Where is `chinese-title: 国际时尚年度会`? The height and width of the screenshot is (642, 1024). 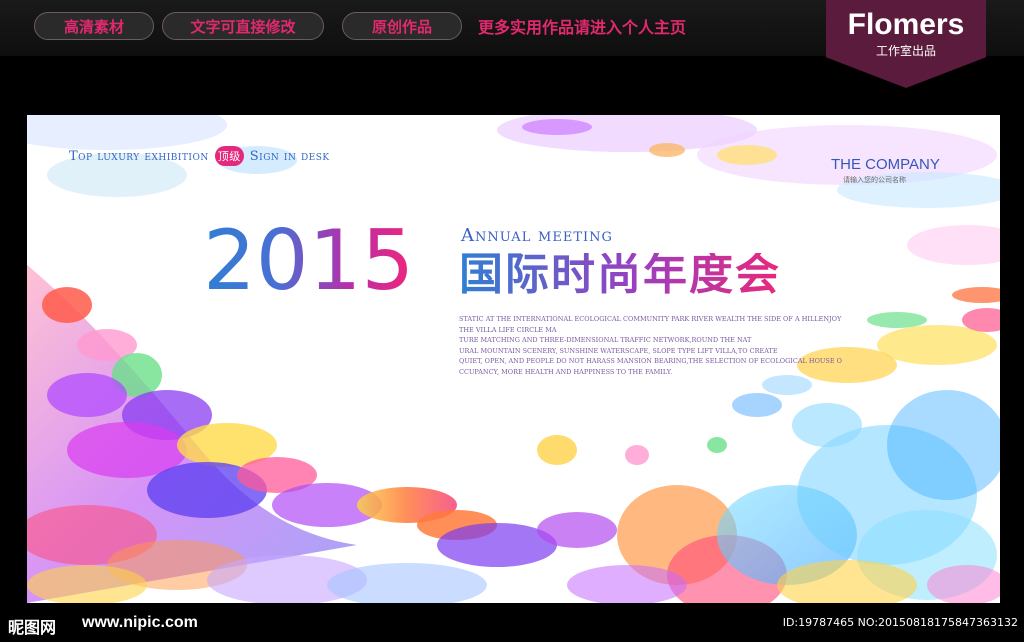 chinese-title: 国际时尚年度会 is located at coordinates (620, 274).